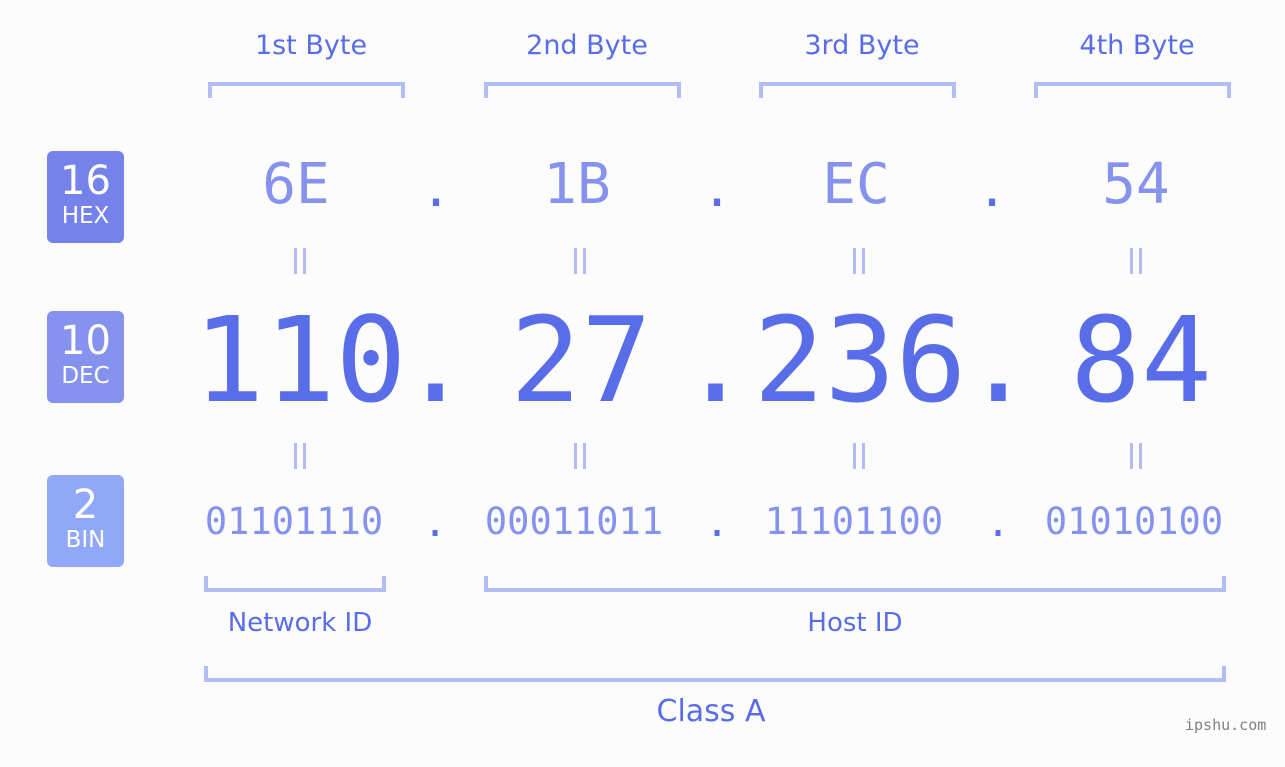  Describe the element at coordinates (856, 184) in the screenshot. I see `hex-value-3: EC` at that location.